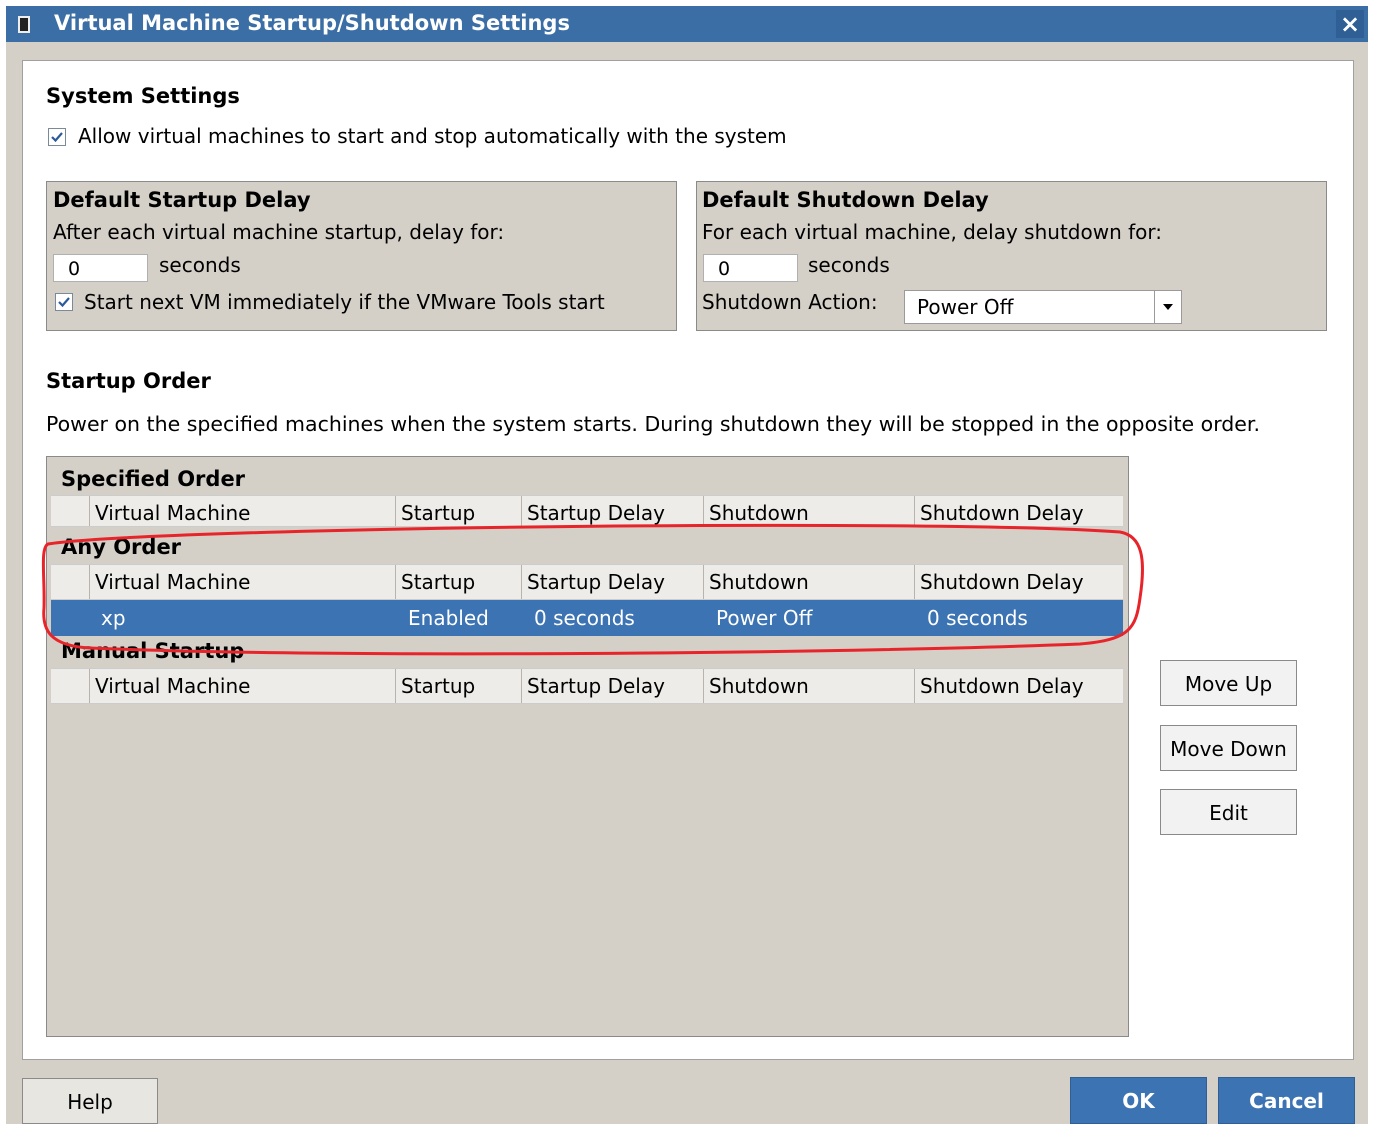 The width and height of the screenshot is (1373, 1125). What do you see at coordinates (1350, 24) in the screenshot?
I see `close-button: ×` at bounding box center [1350, 24].